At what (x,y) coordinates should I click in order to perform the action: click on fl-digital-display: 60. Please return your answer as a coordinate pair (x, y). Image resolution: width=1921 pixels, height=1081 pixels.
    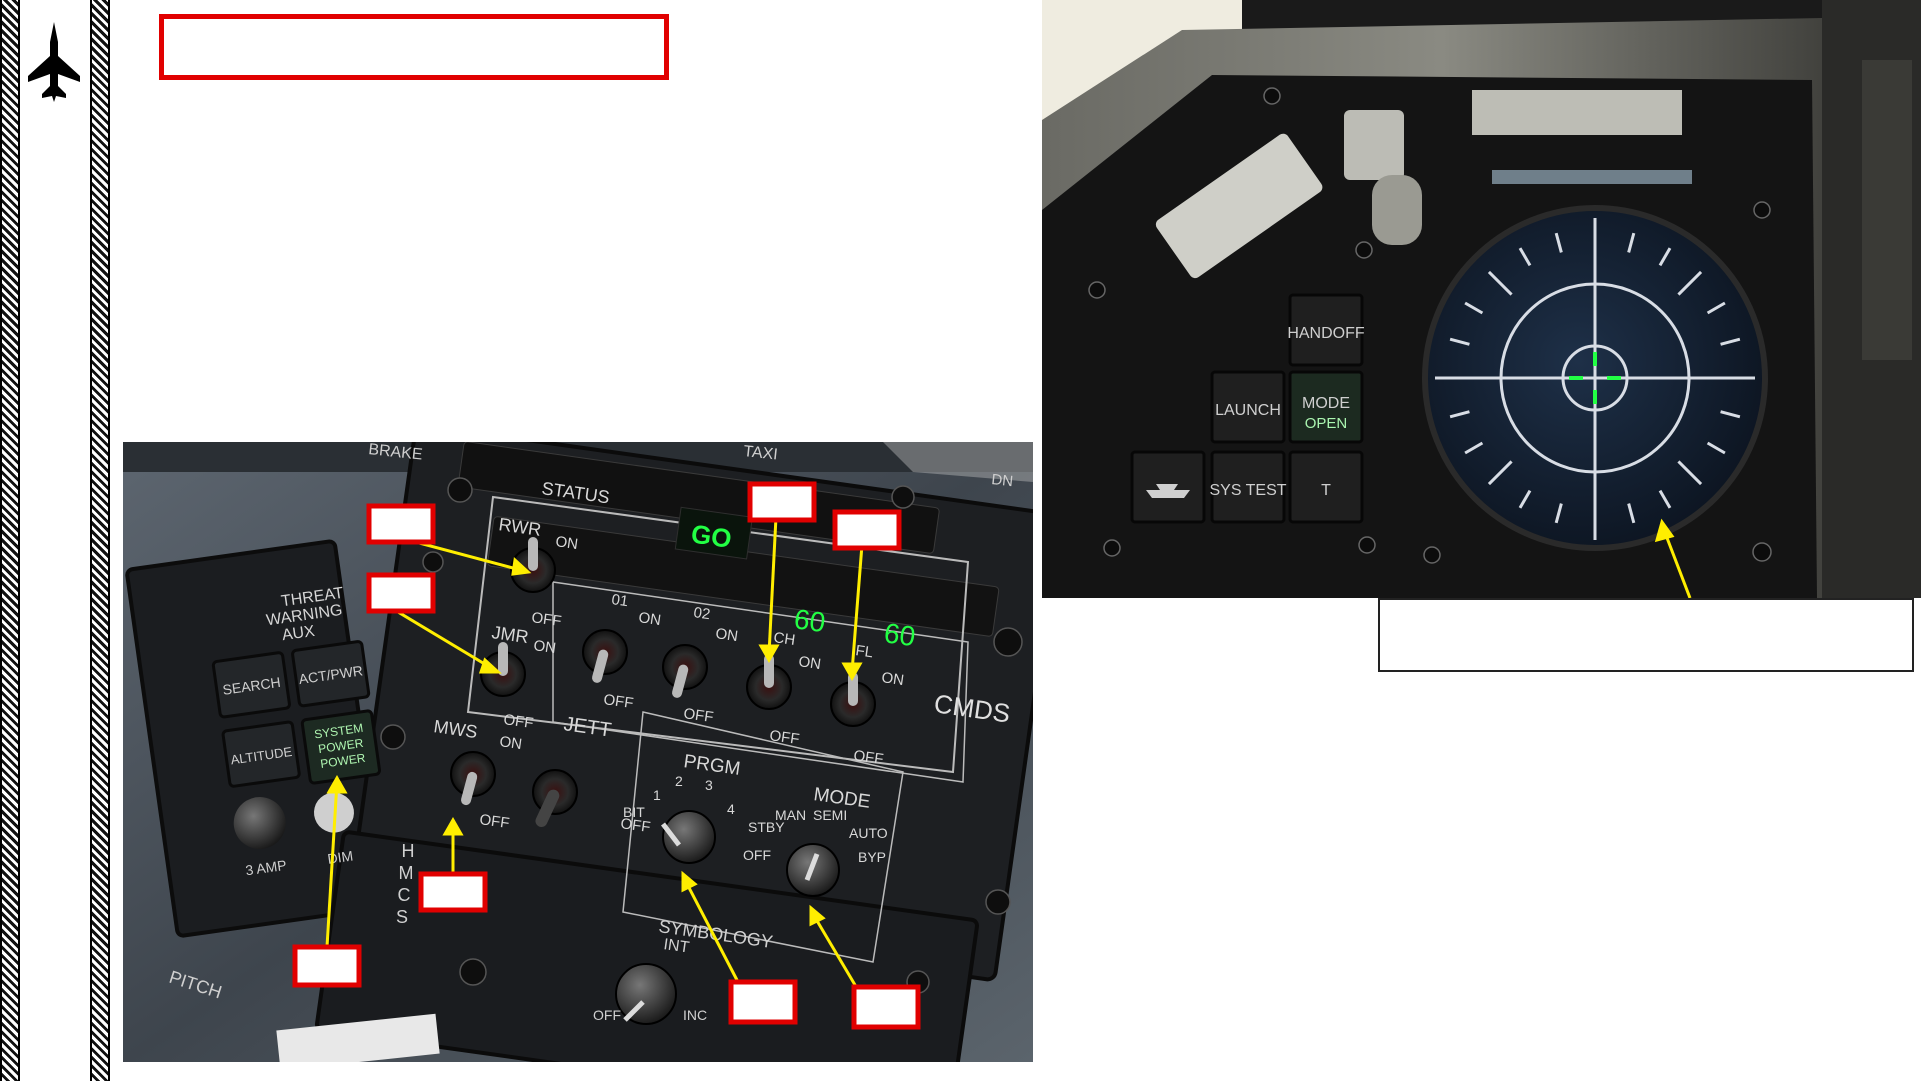
    Looking at the image, I should click on (899, 634).